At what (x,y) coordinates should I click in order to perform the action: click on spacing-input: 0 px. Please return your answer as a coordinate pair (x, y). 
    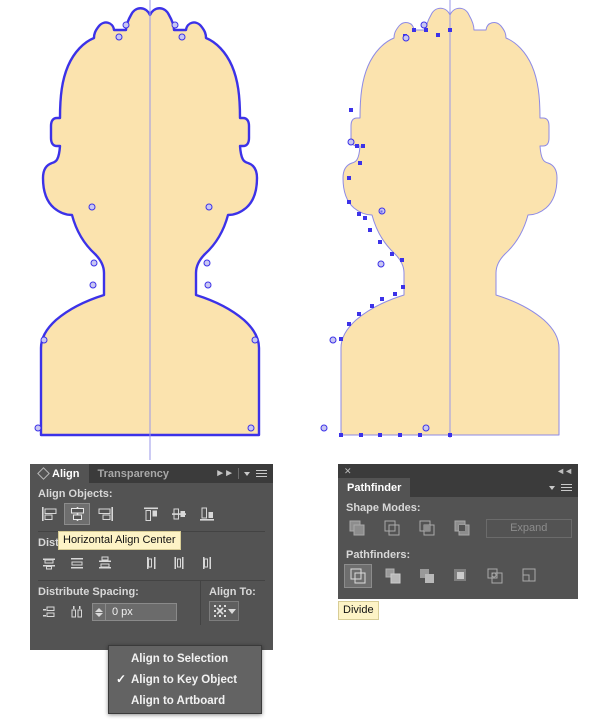
    Looking at the image, I should click on (141, 612).